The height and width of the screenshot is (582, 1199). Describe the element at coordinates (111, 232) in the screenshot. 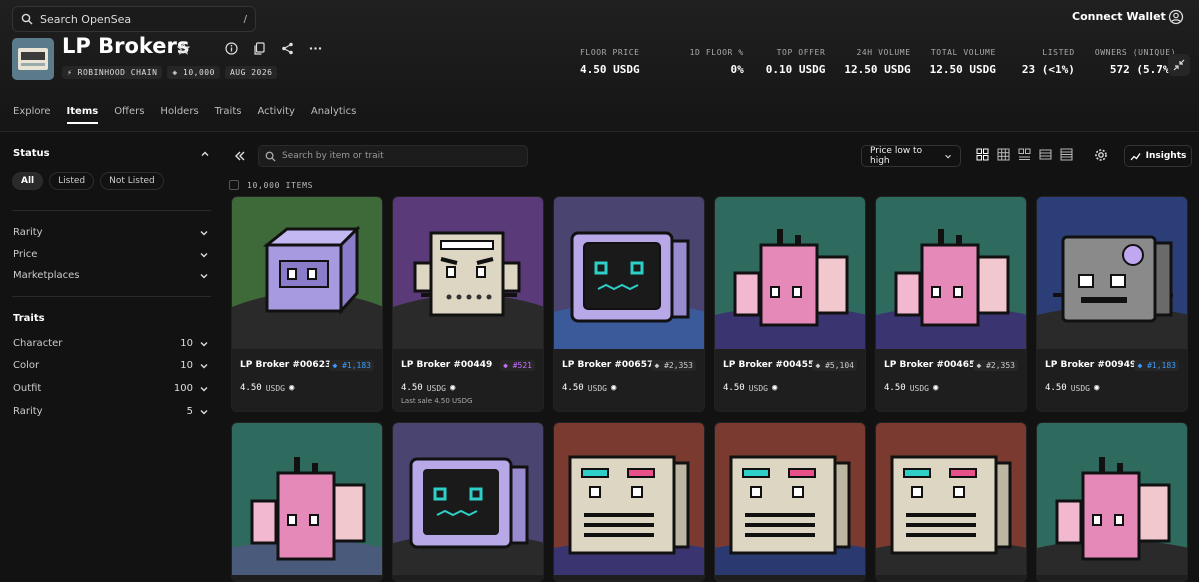

I see `filter-rarity: Rarity` at that location.